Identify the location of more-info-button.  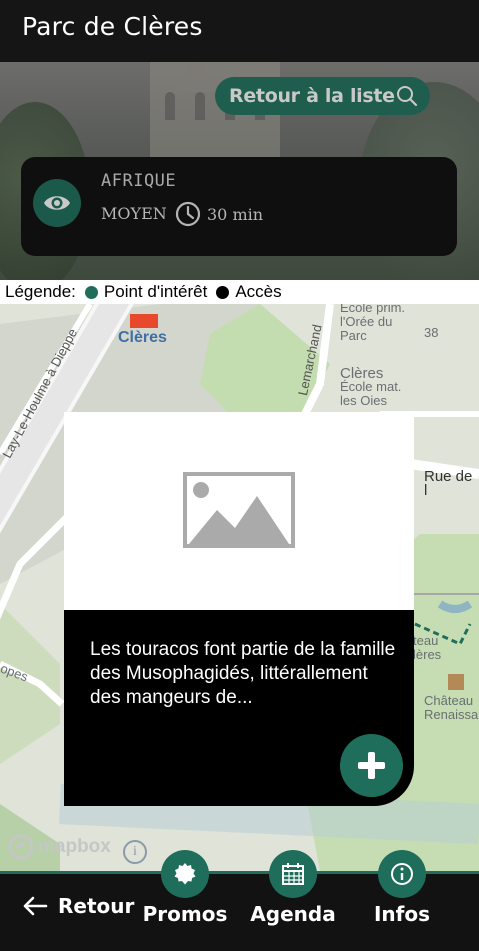
(371, 765).